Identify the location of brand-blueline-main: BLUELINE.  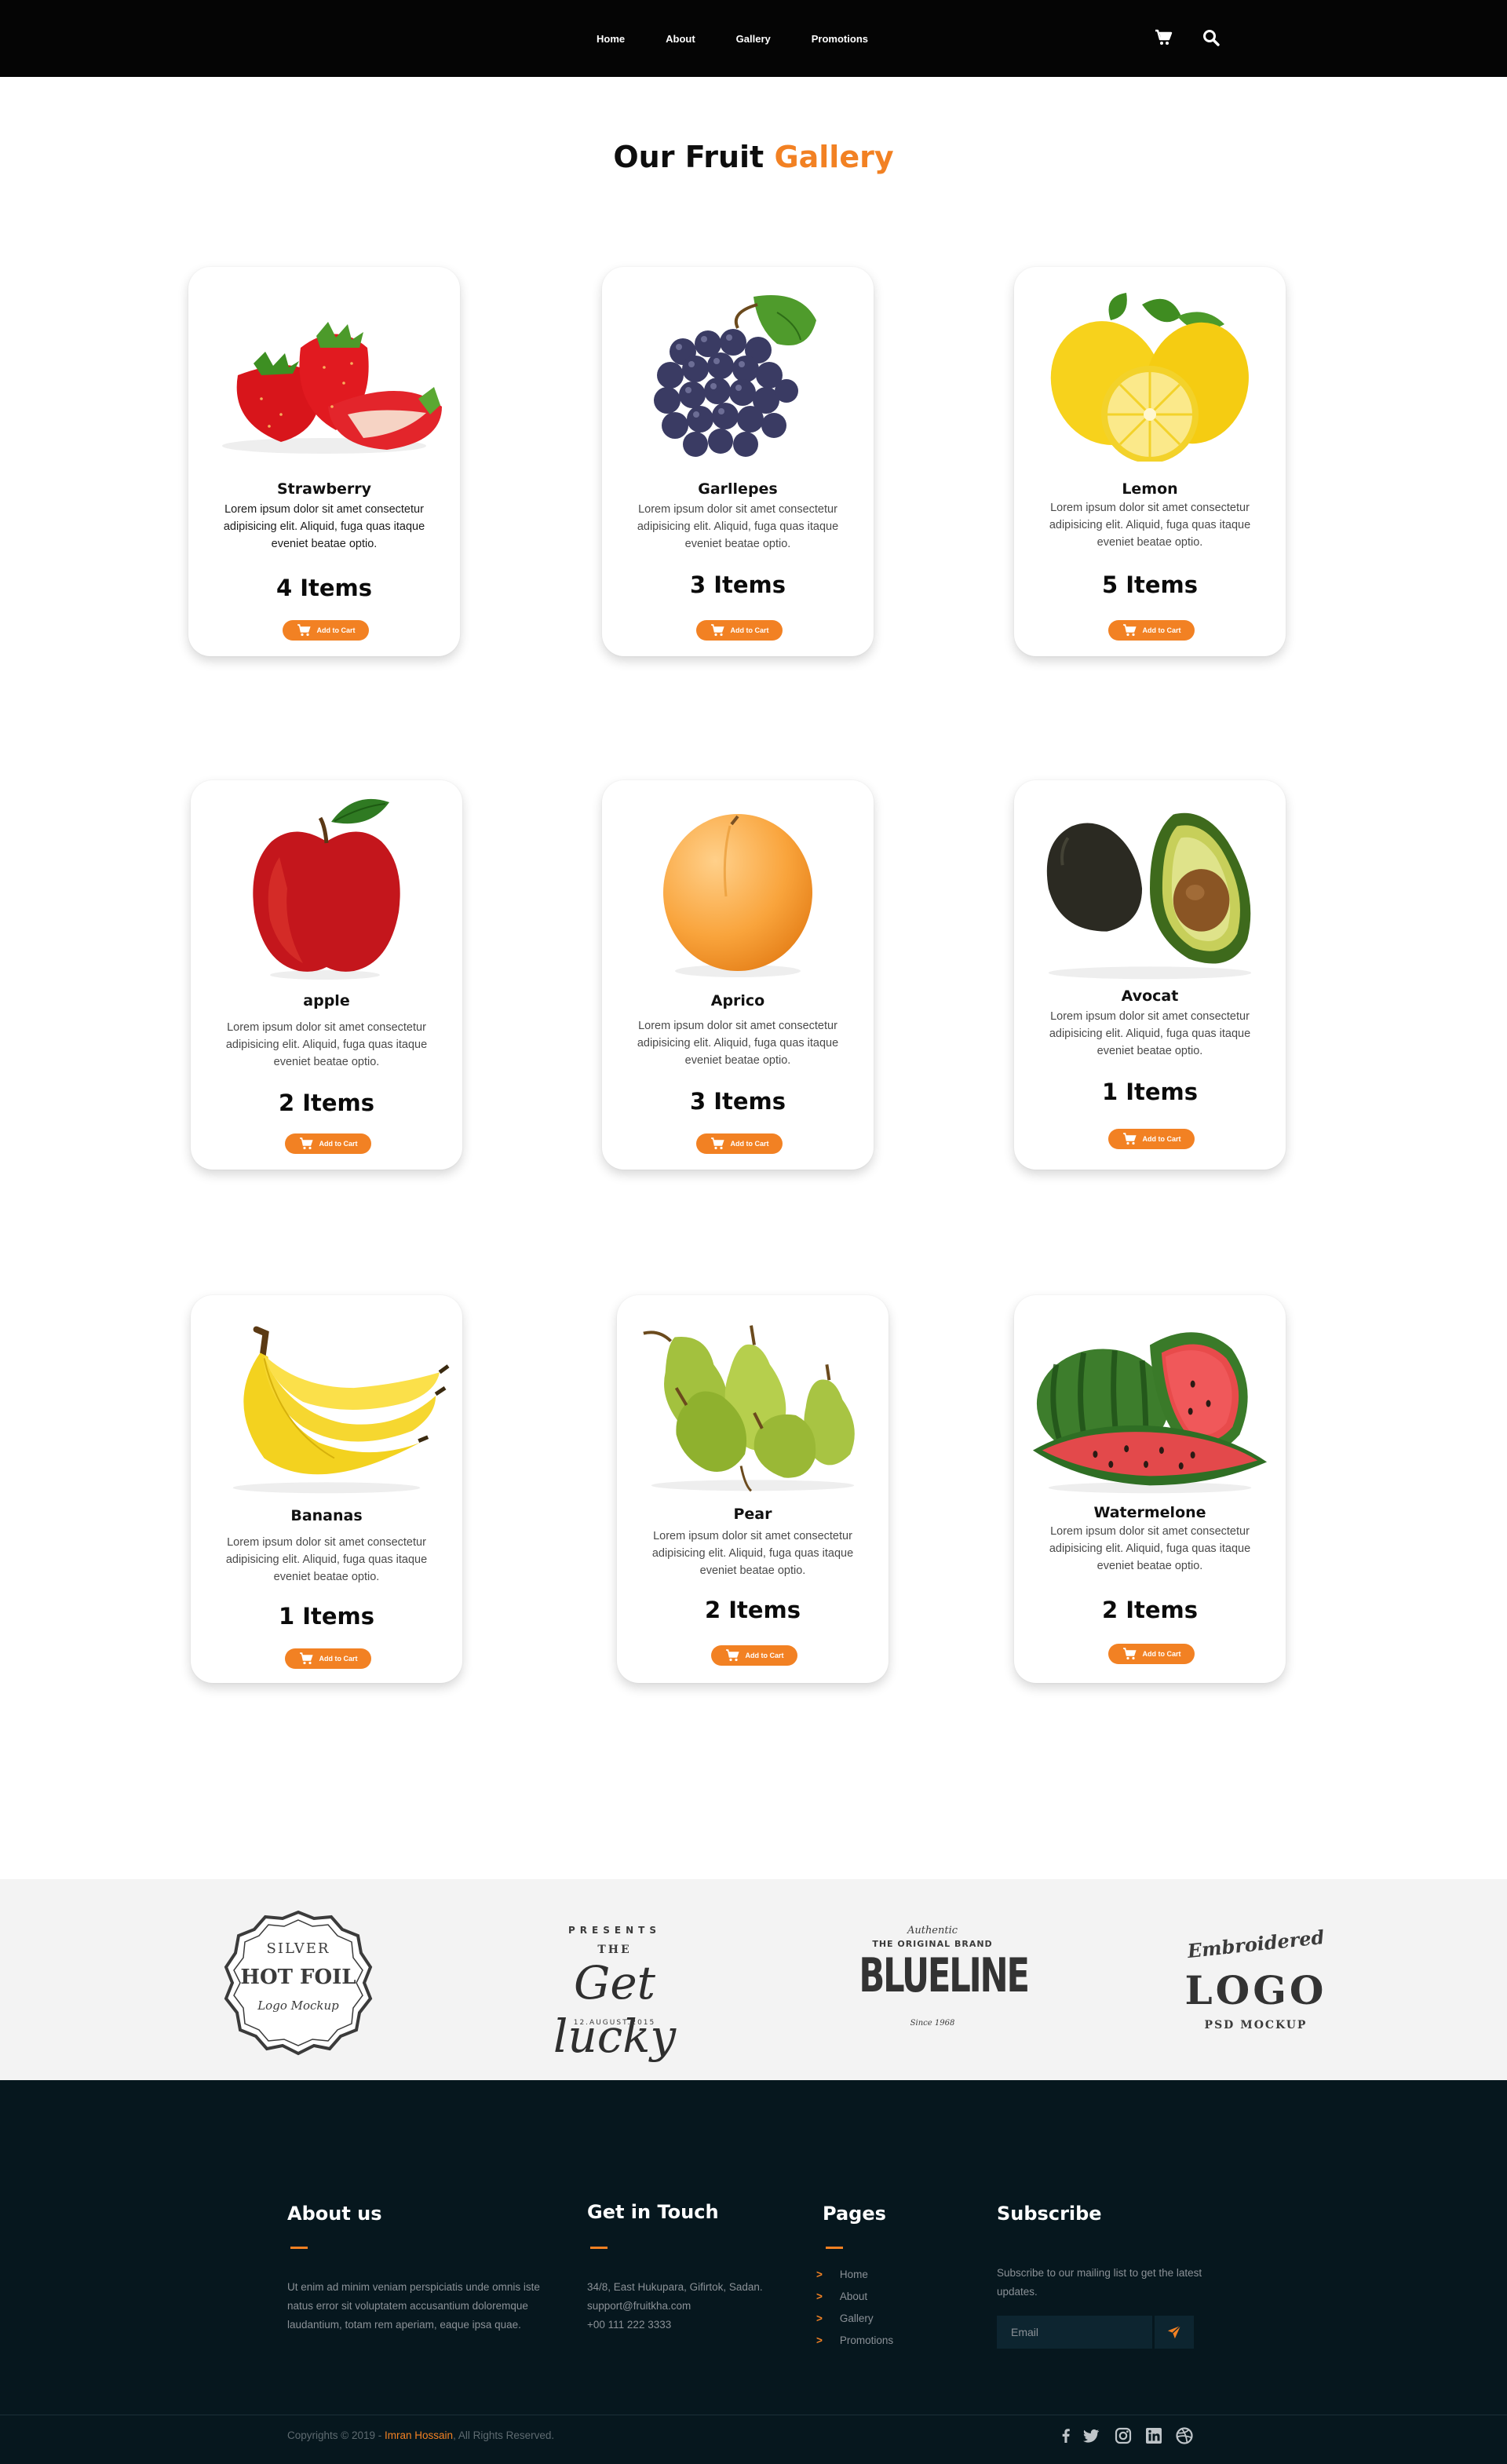
(945, 1975).